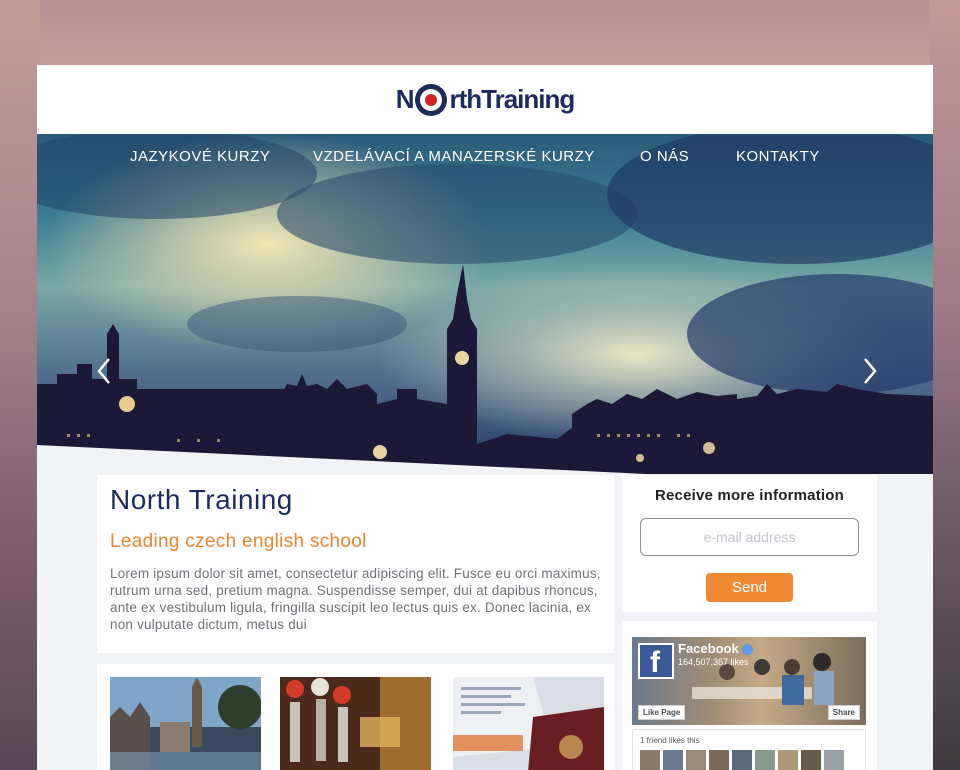  Describe the element at coordinates (778, 156) in the screenshot. I see `nav-item-contacts: KONTAKTY` at that location.